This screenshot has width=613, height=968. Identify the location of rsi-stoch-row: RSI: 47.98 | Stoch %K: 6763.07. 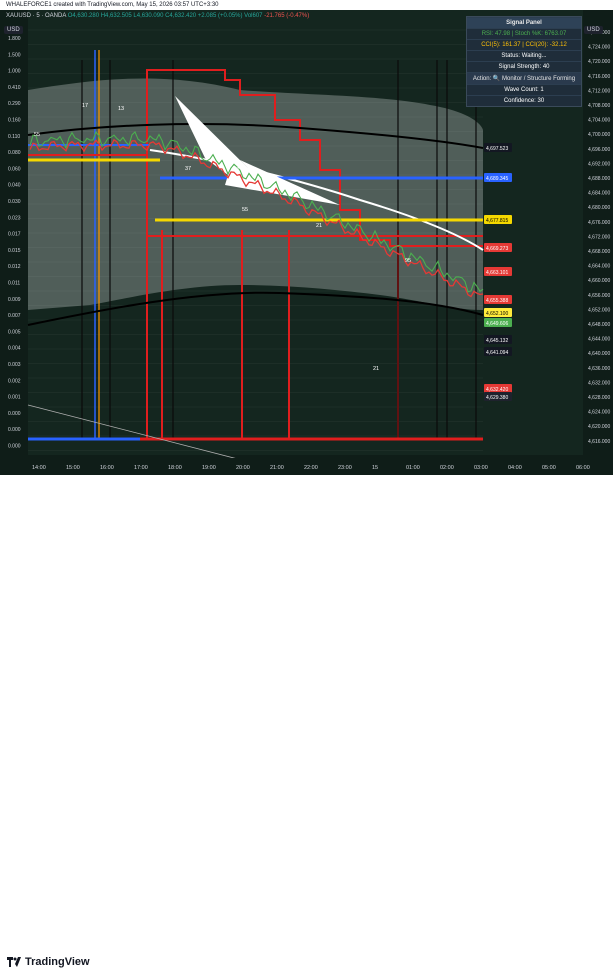
(524, 33).